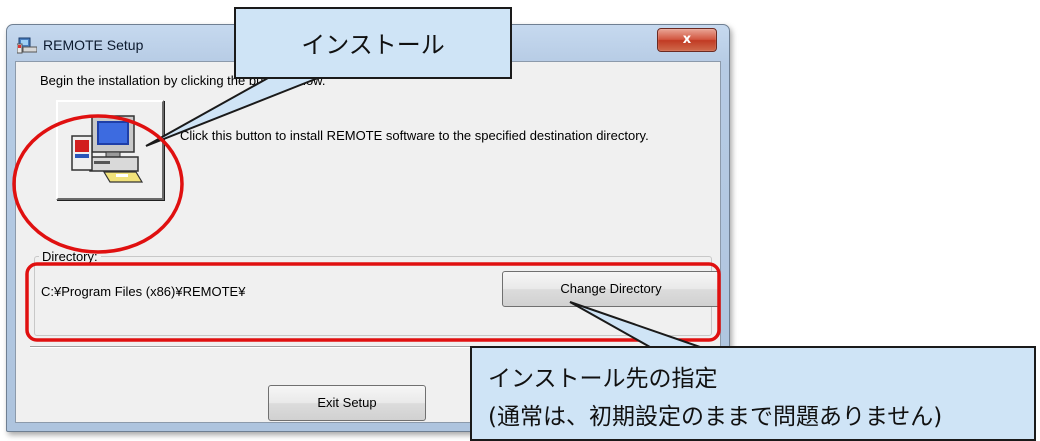 The height and width of the screenshot is (441, 1040). What do you see at coordinates (715, 417) in the screenshot?
I see `directory-callout-line2: (通常は、初期設定のままで問題ありません)` at bounding box center [715, 417].